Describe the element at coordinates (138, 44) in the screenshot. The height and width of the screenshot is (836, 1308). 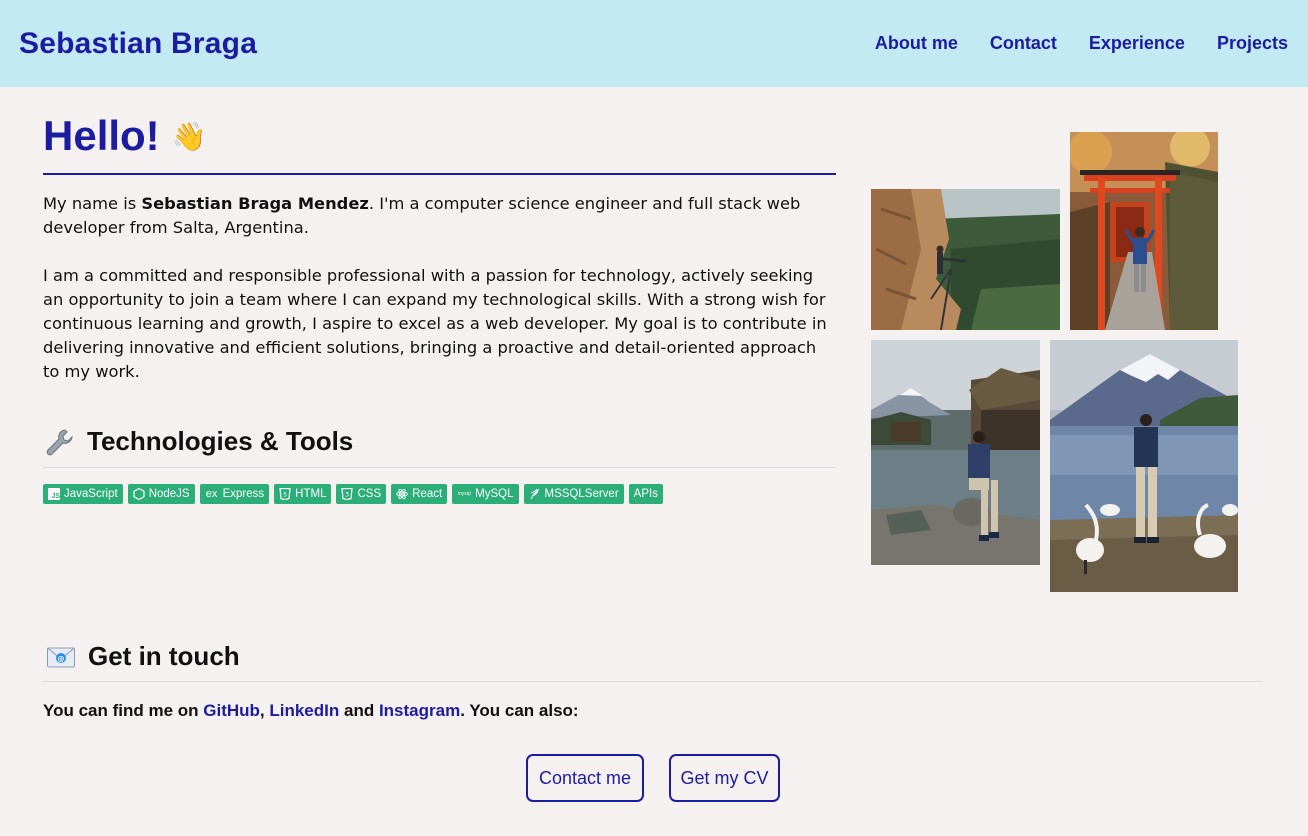
I see `site-brand: Sebastian Braga` at that location.